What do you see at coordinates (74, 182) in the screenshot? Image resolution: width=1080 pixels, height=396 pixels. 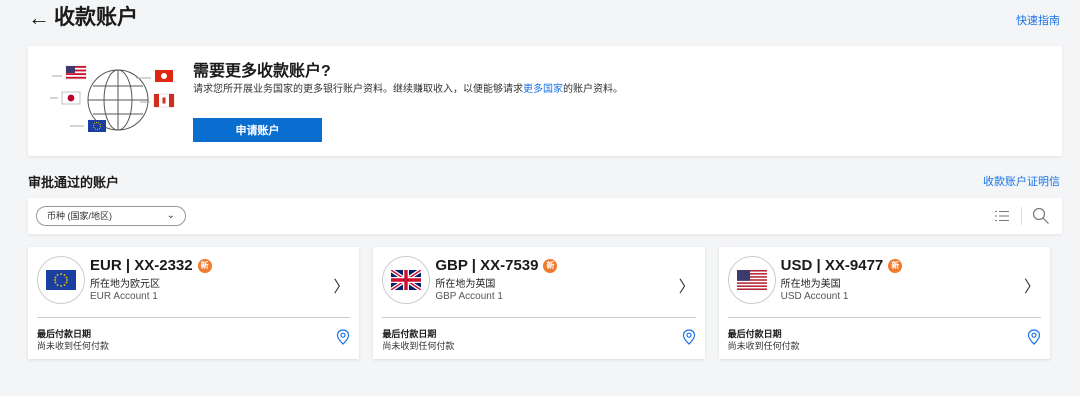 I see `approved-accounts-title: 审批通过的账户` at bounding box center [74, 182].